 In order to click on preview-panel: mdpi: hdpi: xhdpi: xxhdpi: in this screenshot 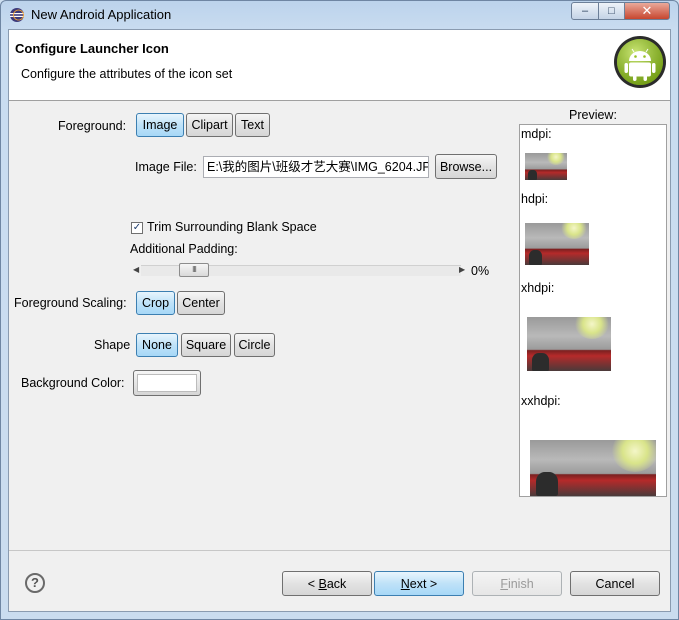, I will do `click(593, 310)`.